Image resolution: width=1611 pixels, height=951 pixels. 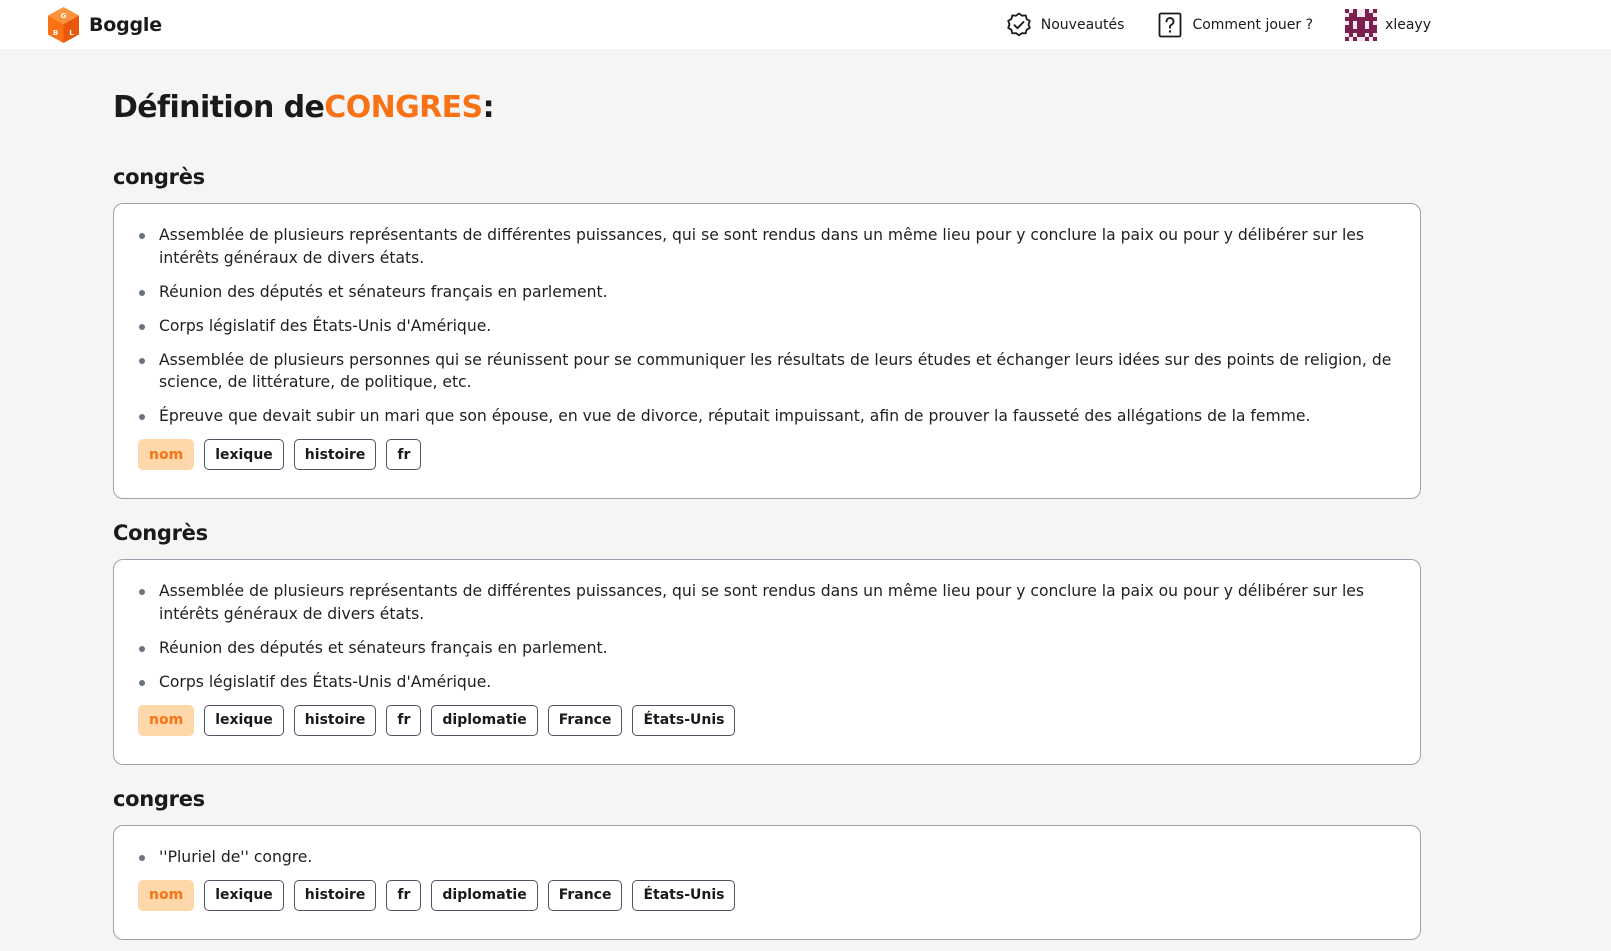 I want to click on title-prefix: Définition de, so click(x=219, y=107).